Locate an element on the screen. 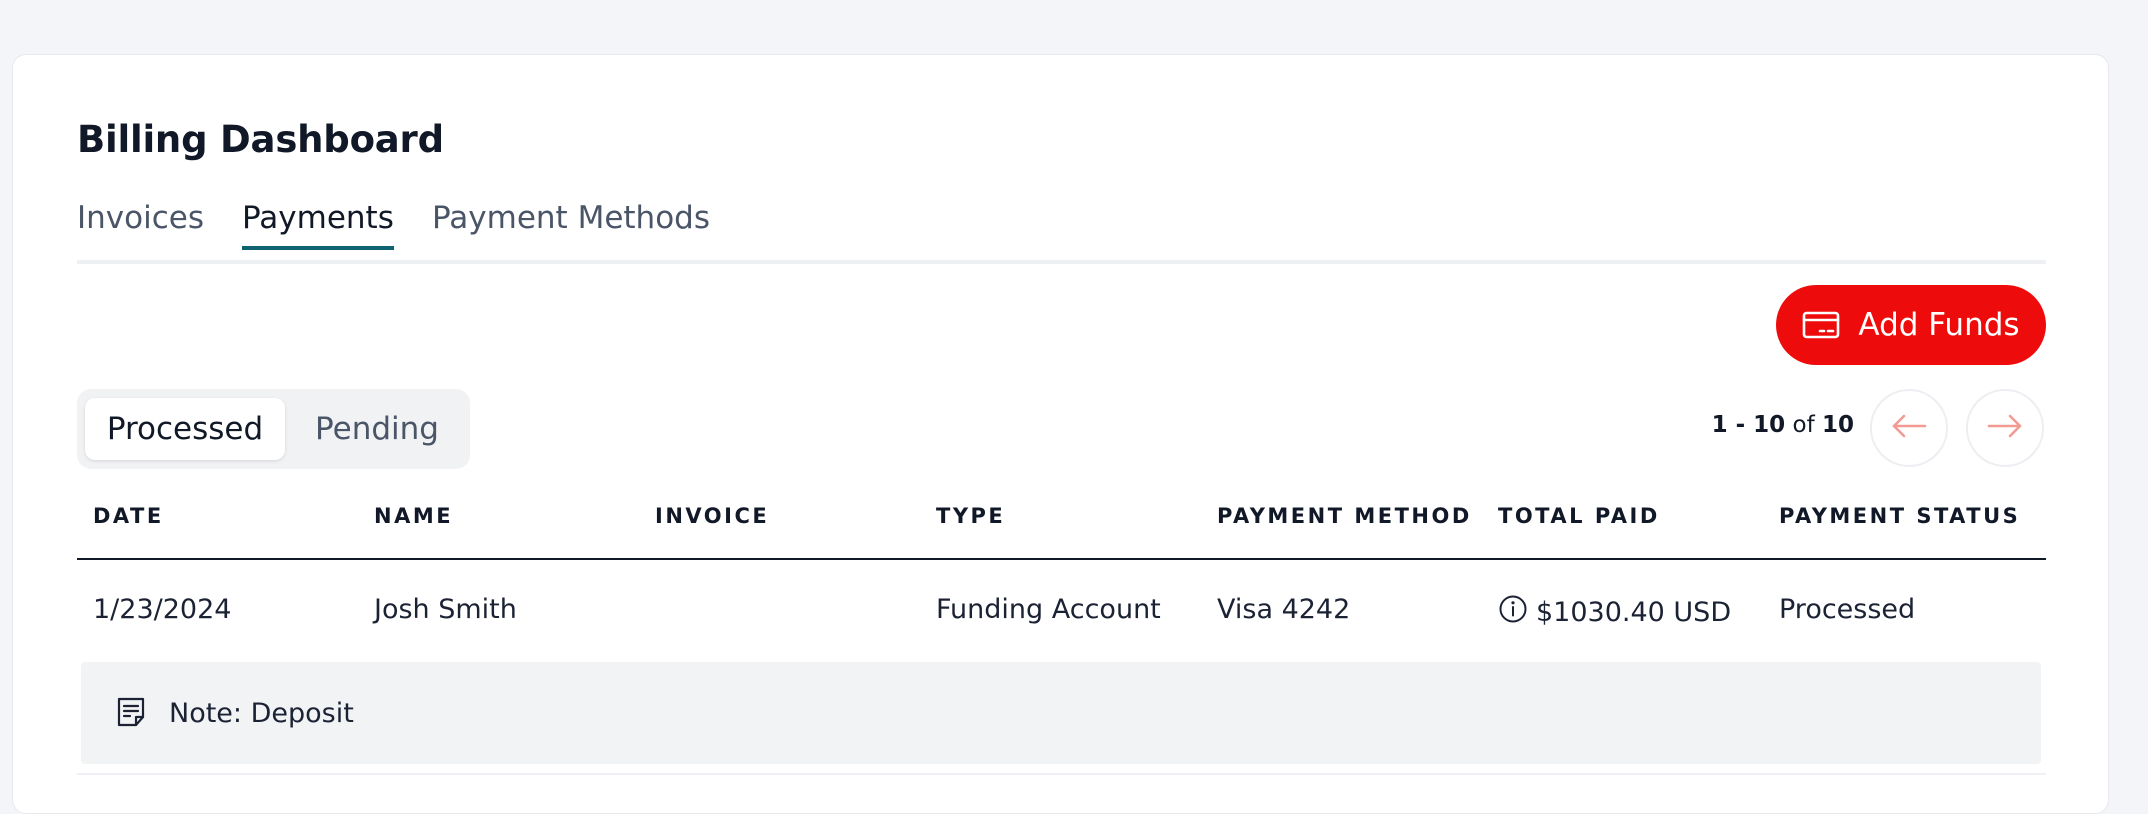 The width and height of the screenshot is (2148, 814). arrow-left-icon is located at coordinates (1909, 428).